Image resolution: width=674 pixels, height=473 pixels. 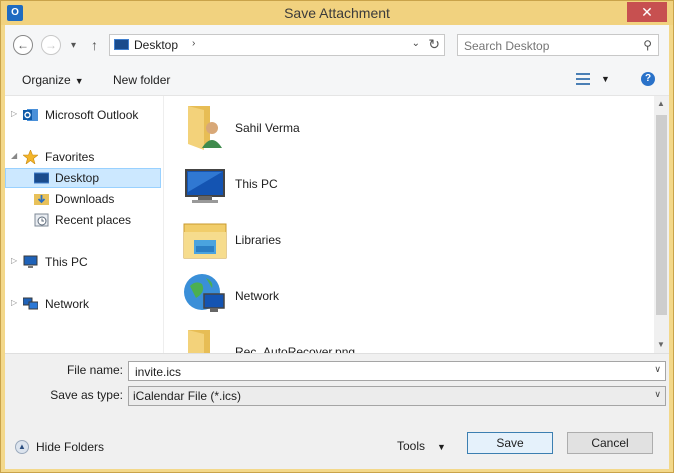 What do you see at coordinates (204, 293) in the screenshot?
I see `network-globe-icon` at bounding box center [204, 293].